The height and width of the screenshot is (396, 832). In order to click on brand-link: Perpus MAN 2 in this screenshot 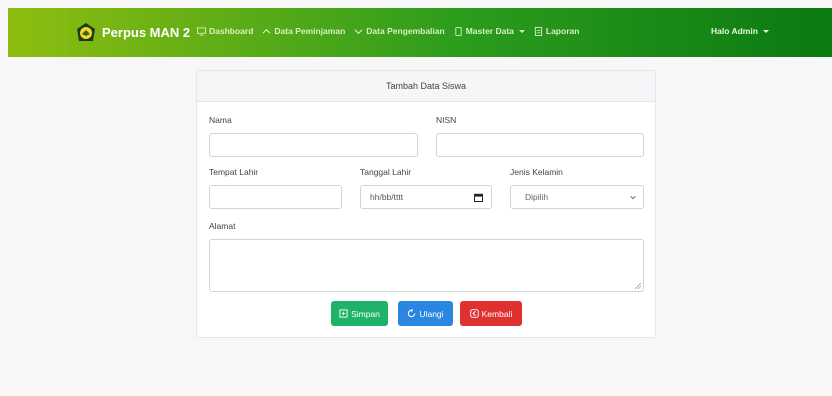, I will do `click(133, 32)`.